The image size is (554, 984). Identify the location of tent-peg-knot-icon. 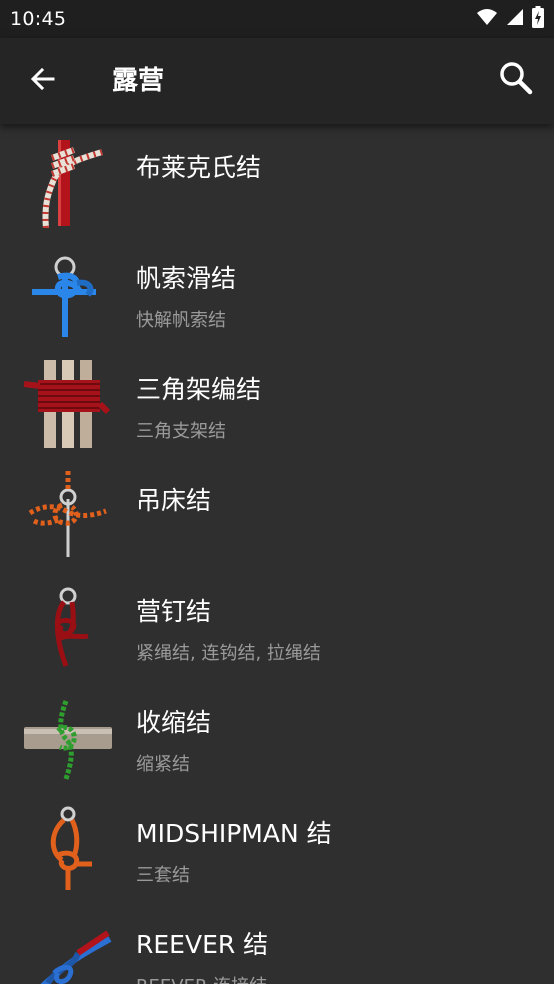
(68, 626).